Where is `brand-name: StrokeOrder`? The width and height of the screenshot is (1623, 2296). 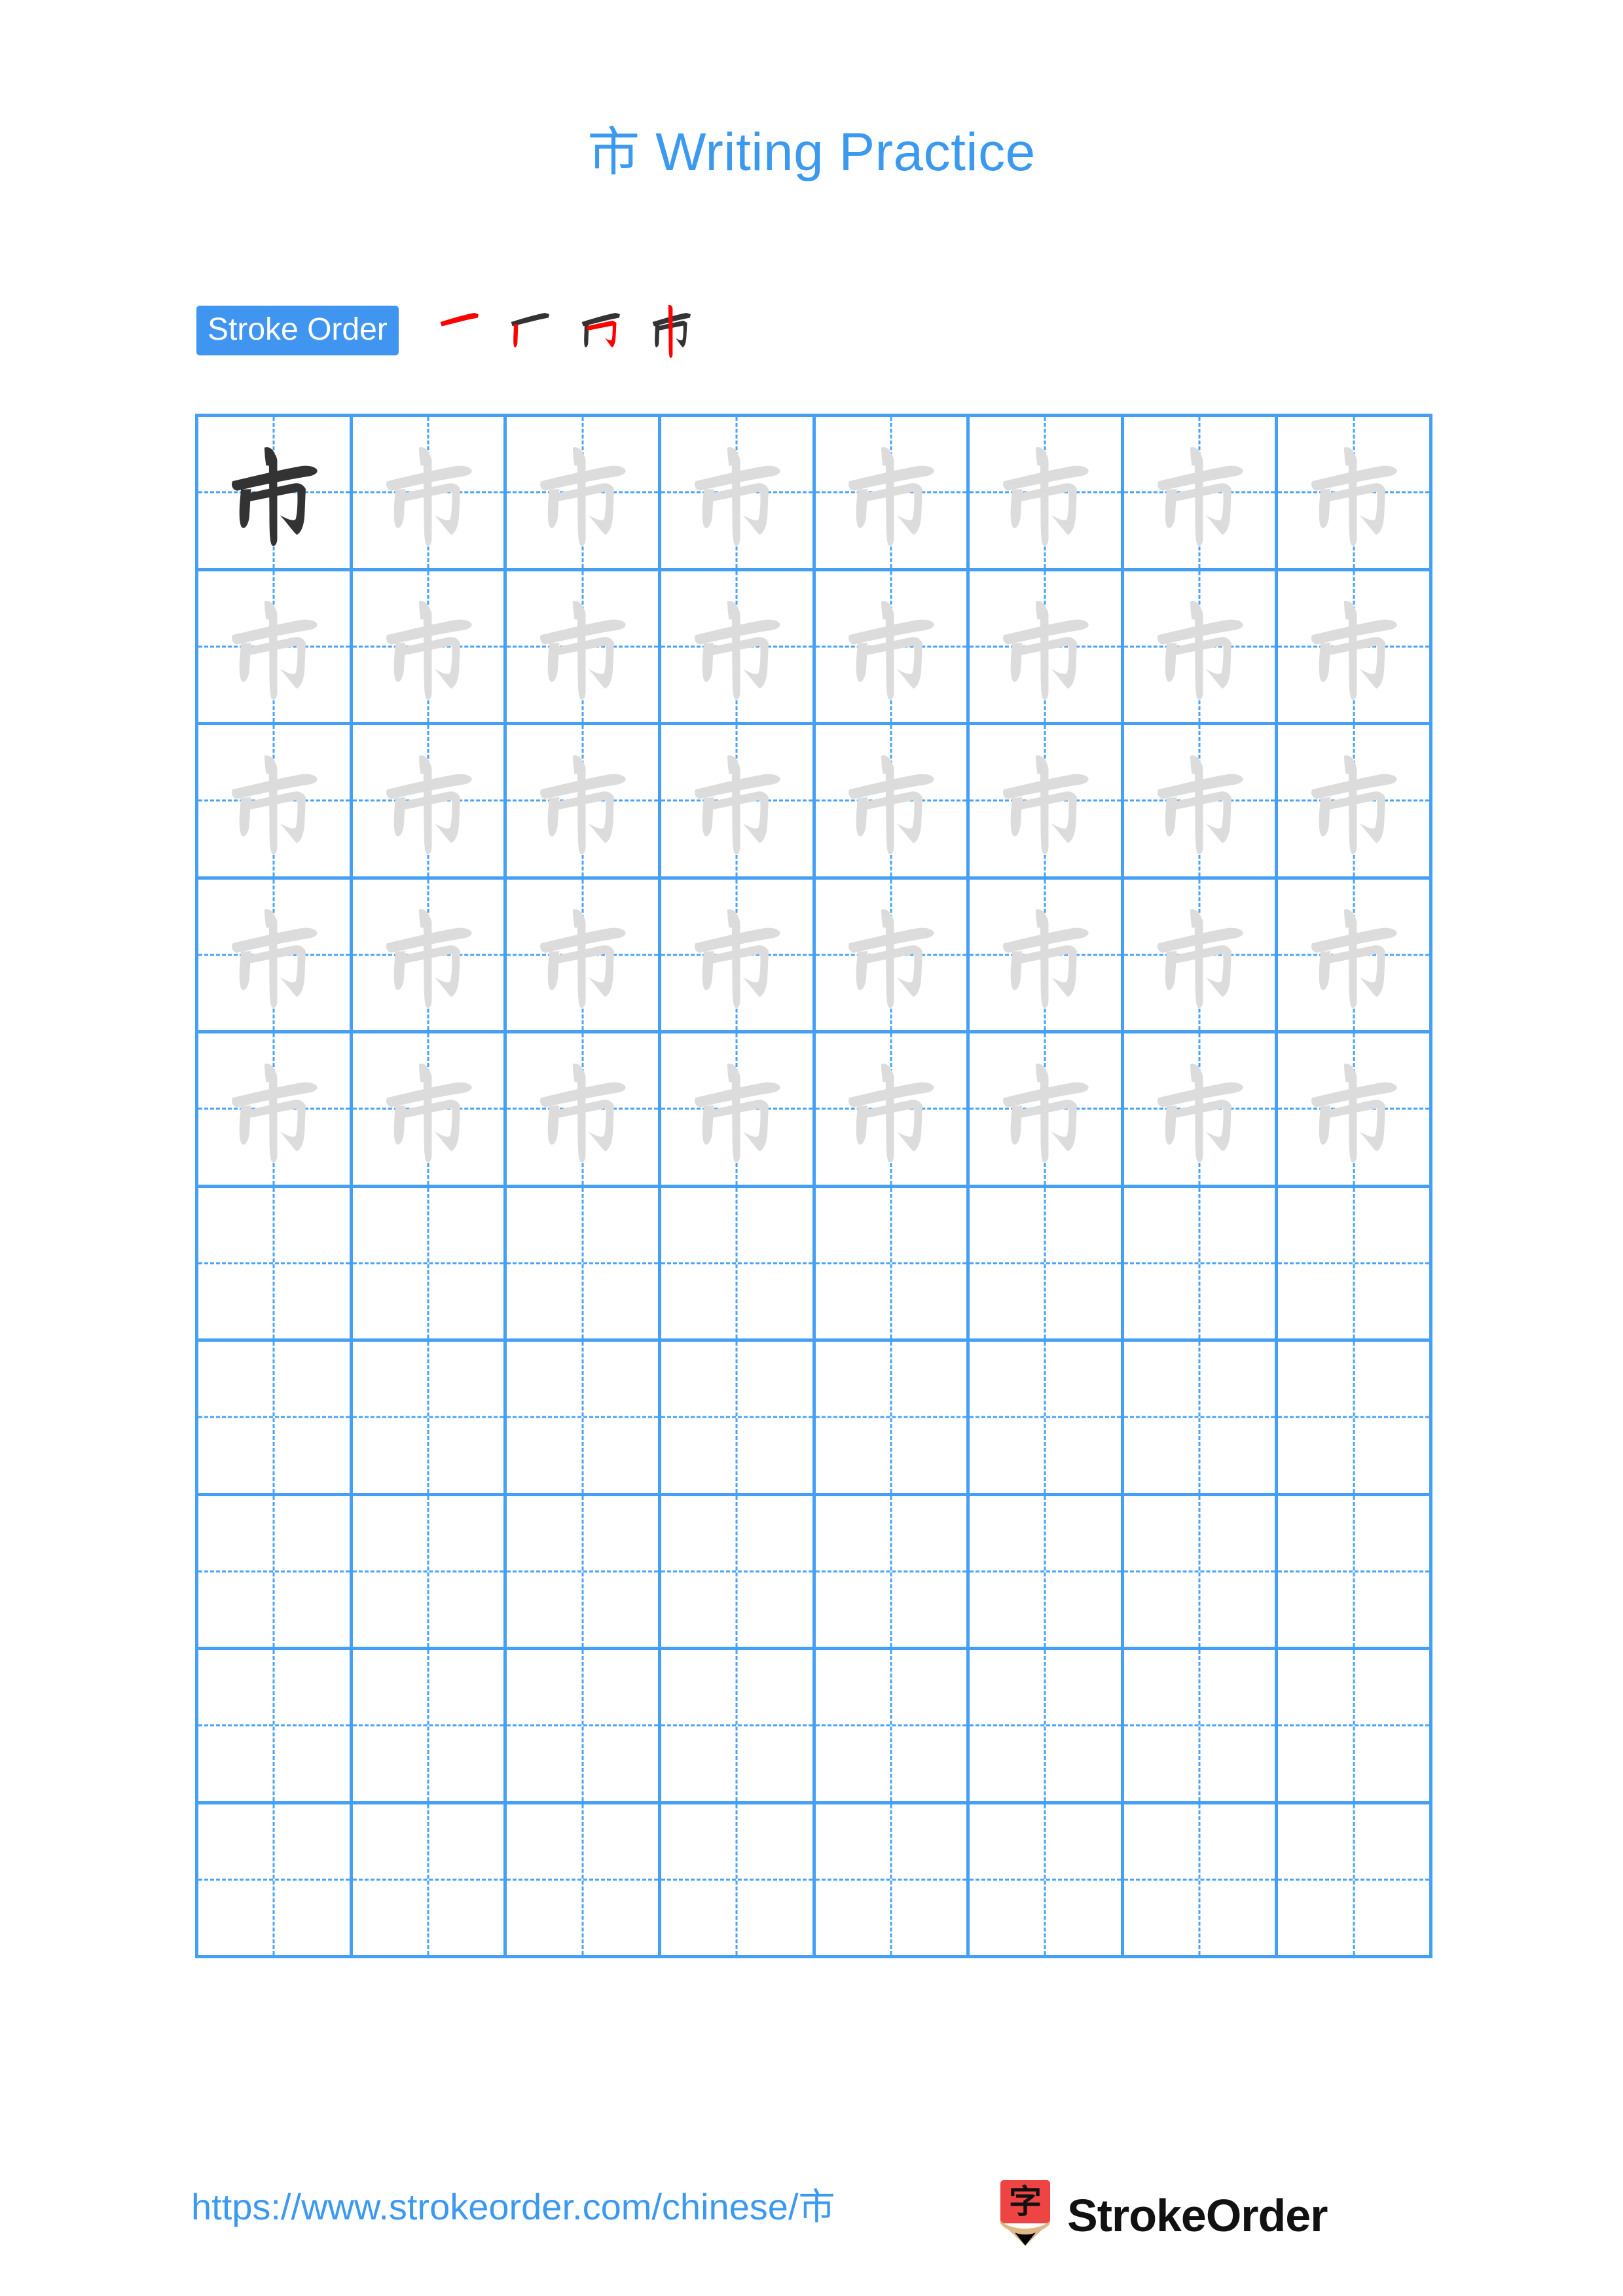
brand-name: StrokeOrder is located at coordinates (1197, 2215).